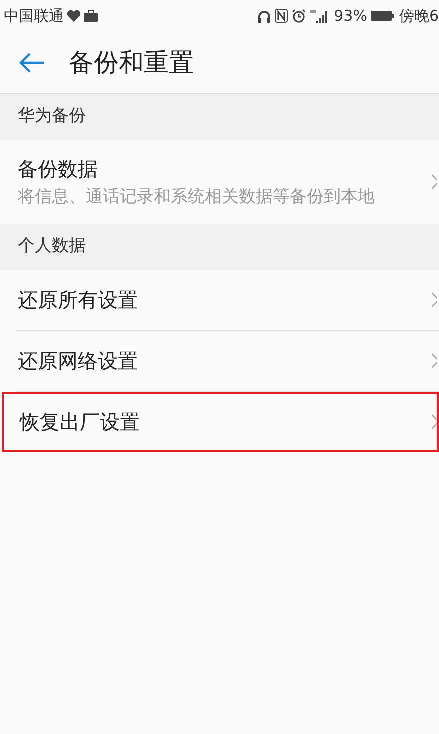 The image size is (439, 734). I want to click on section-header: 华为备份, so click(52, 116).